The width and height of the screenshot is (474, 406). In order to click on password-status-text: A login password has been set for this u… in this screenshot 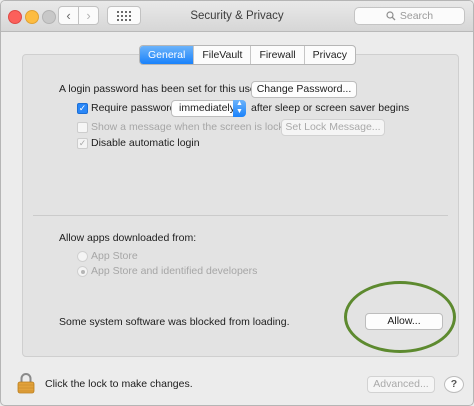, I will do `click(159, 89)`.